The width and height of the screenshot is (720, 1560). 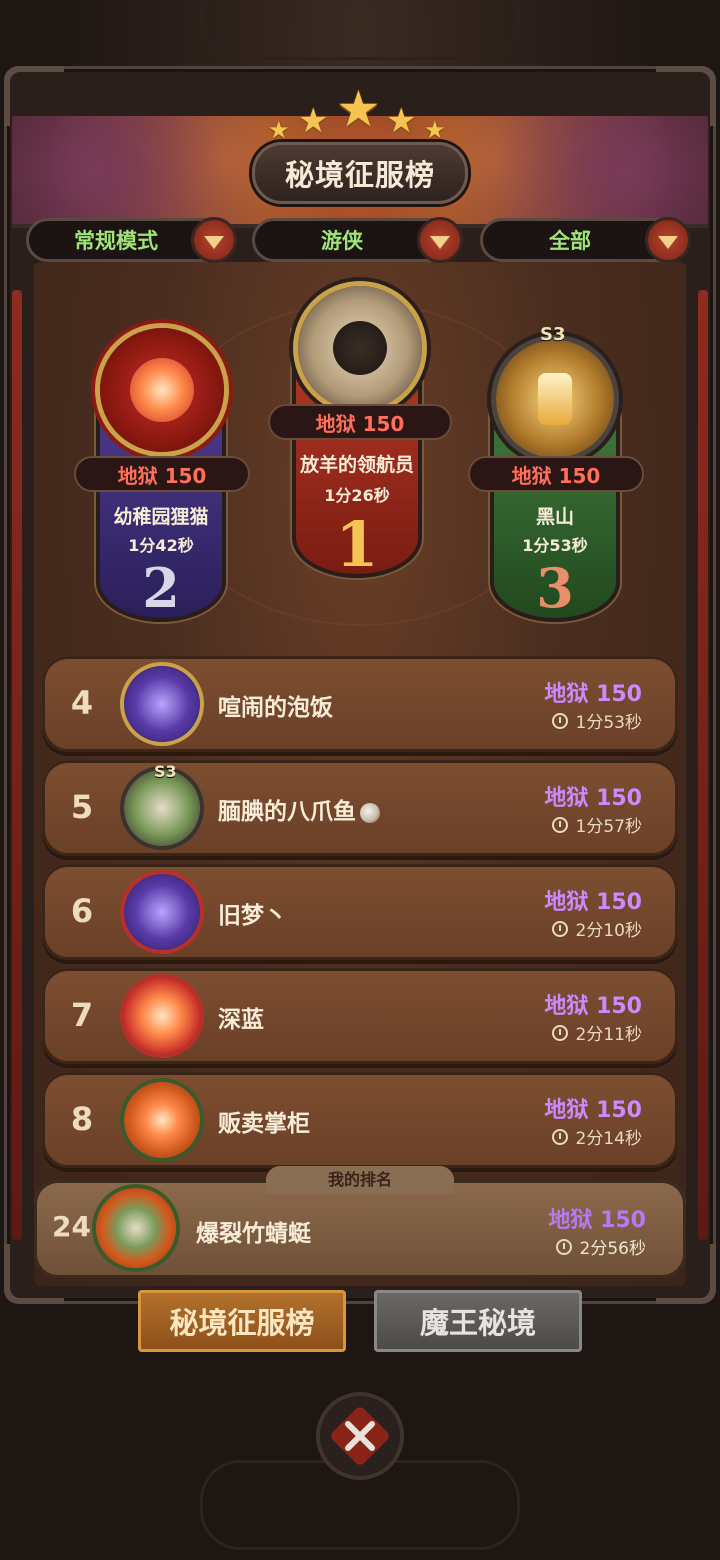 I want to click on leaderboard-row: 4 喧闹的泡饭 地狱 150 1分53秒, so click(x=360, y=704).